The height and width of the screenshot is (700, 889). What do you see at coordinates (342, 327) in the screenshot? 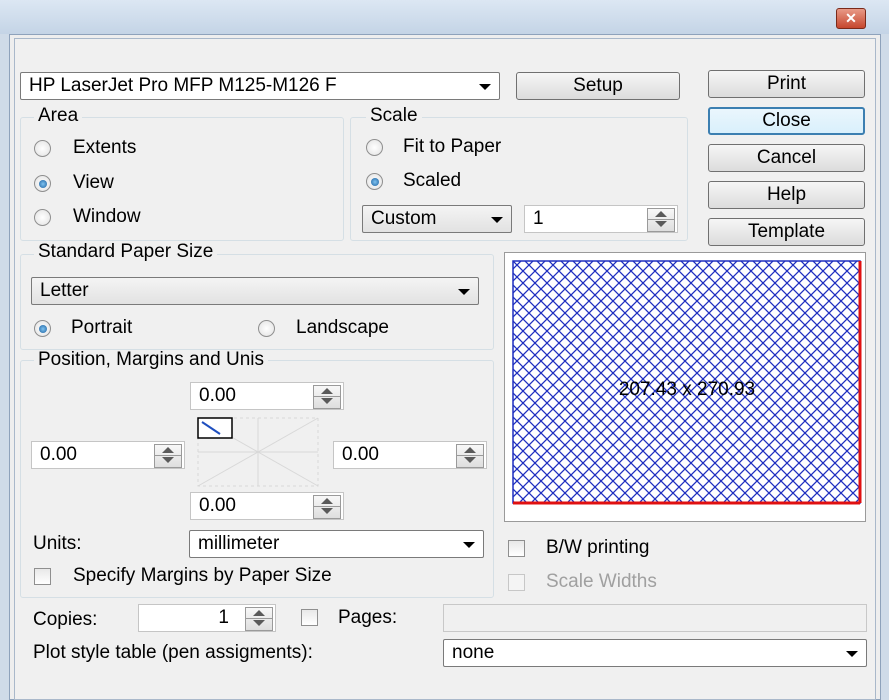
I see `label-landscape: Landscape` at bounding box center [342, 327].